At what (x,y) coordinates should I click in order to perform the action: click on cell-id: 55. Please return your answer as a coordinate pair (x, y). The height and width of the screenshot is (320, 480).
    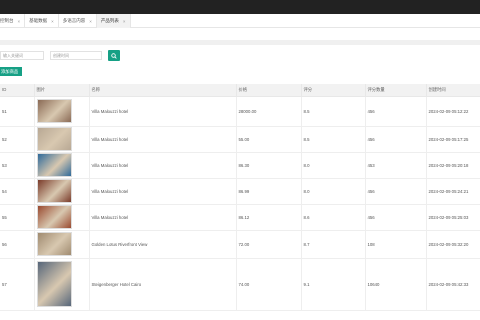
    Looking at the image, I should click on (17, 217).